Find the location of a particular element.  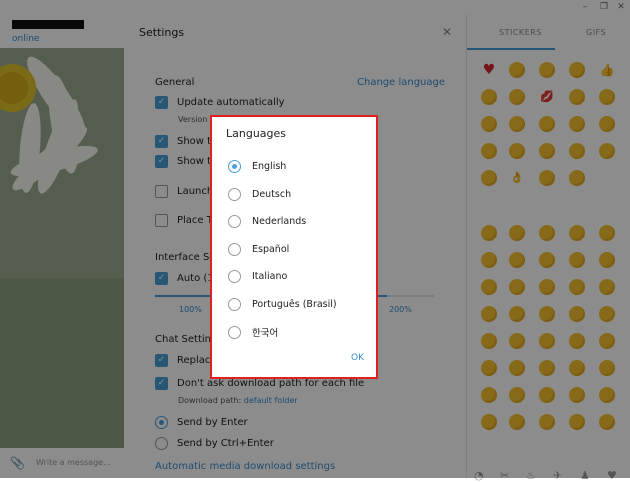

language-option: Italiano is located at coordinates (257, 276).